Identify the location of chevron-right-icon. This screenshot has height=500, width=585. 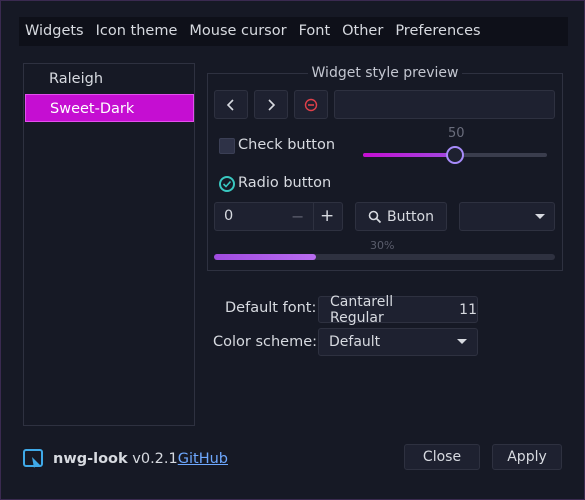
(272, 104).